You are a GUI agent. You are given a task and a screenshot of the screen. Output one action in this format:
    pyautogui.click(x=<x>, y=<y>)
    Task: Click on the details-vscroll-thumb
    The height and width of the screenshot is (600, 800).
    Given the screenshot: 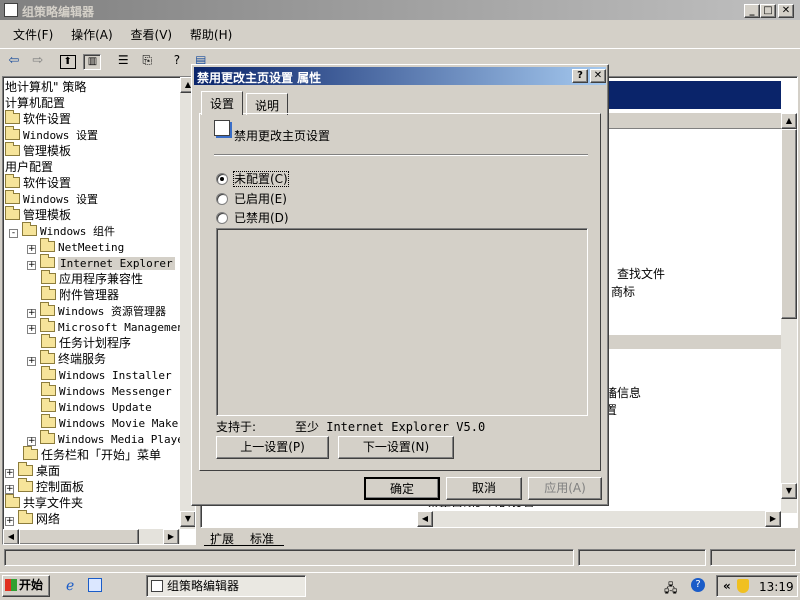 What is the action you would take?
    pyautogui.click(x=789, y=224)
    